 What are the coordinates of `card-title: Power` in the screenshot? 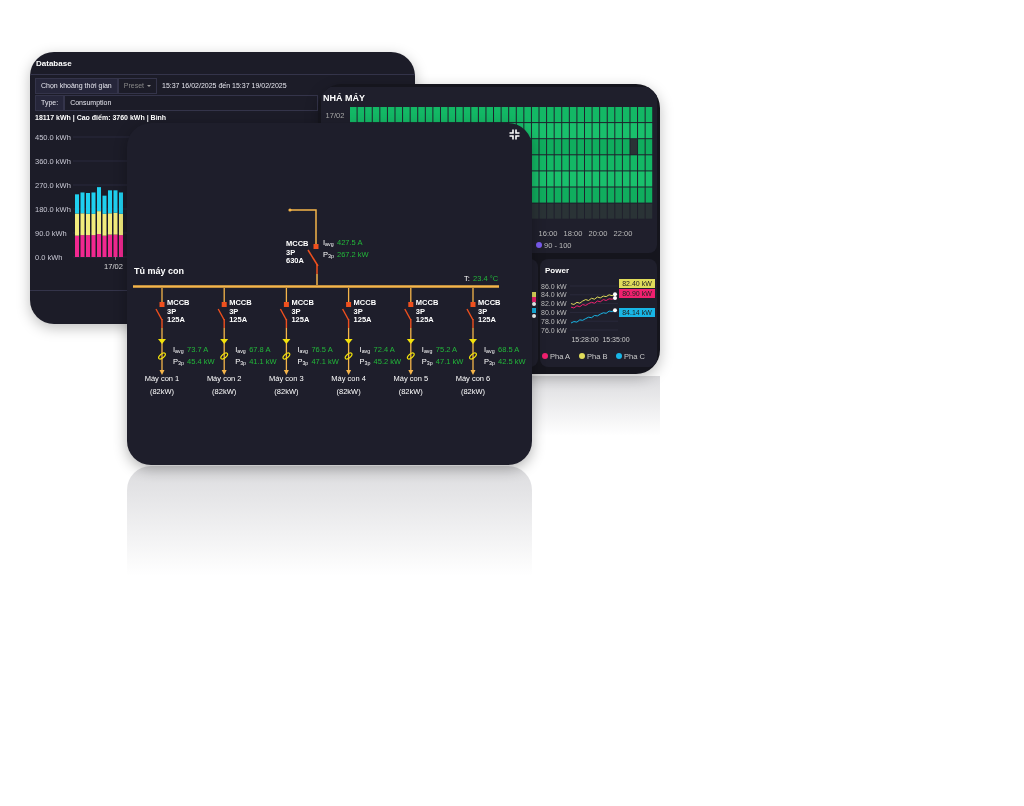 It's located at (557, 271).